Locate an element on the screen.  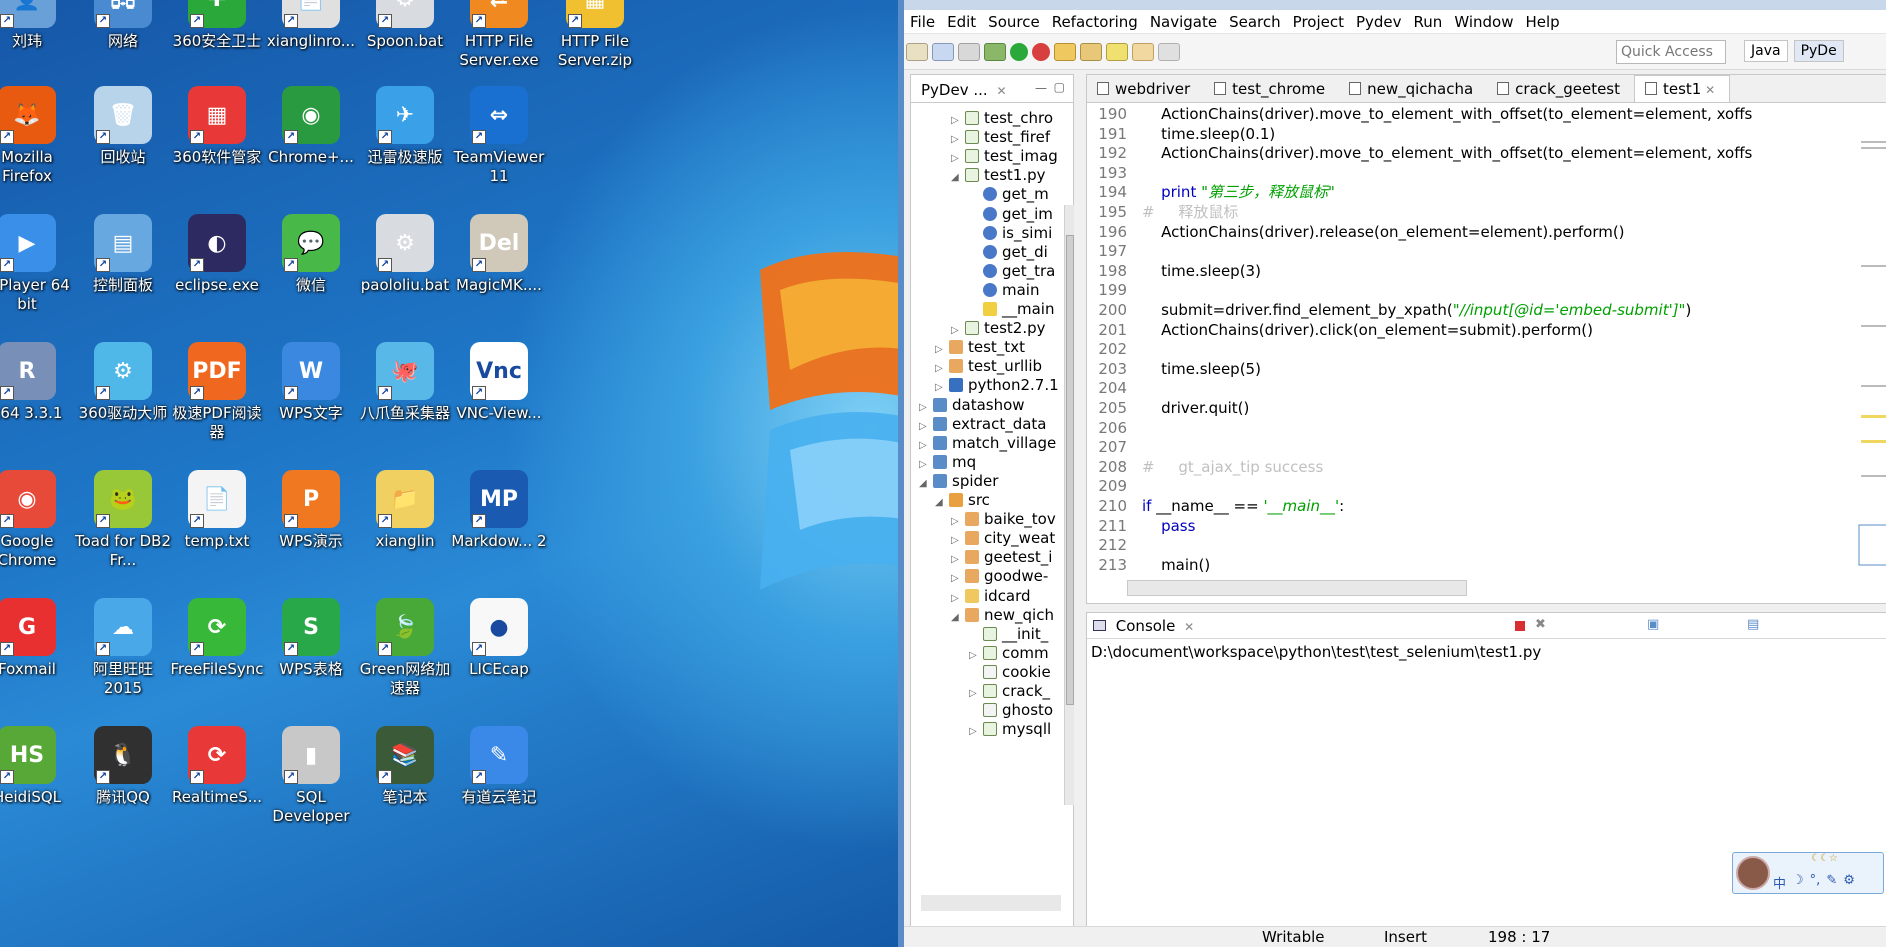
desktop-icon: 📁 ↗ xianglin is located at coordinates (405, 510).